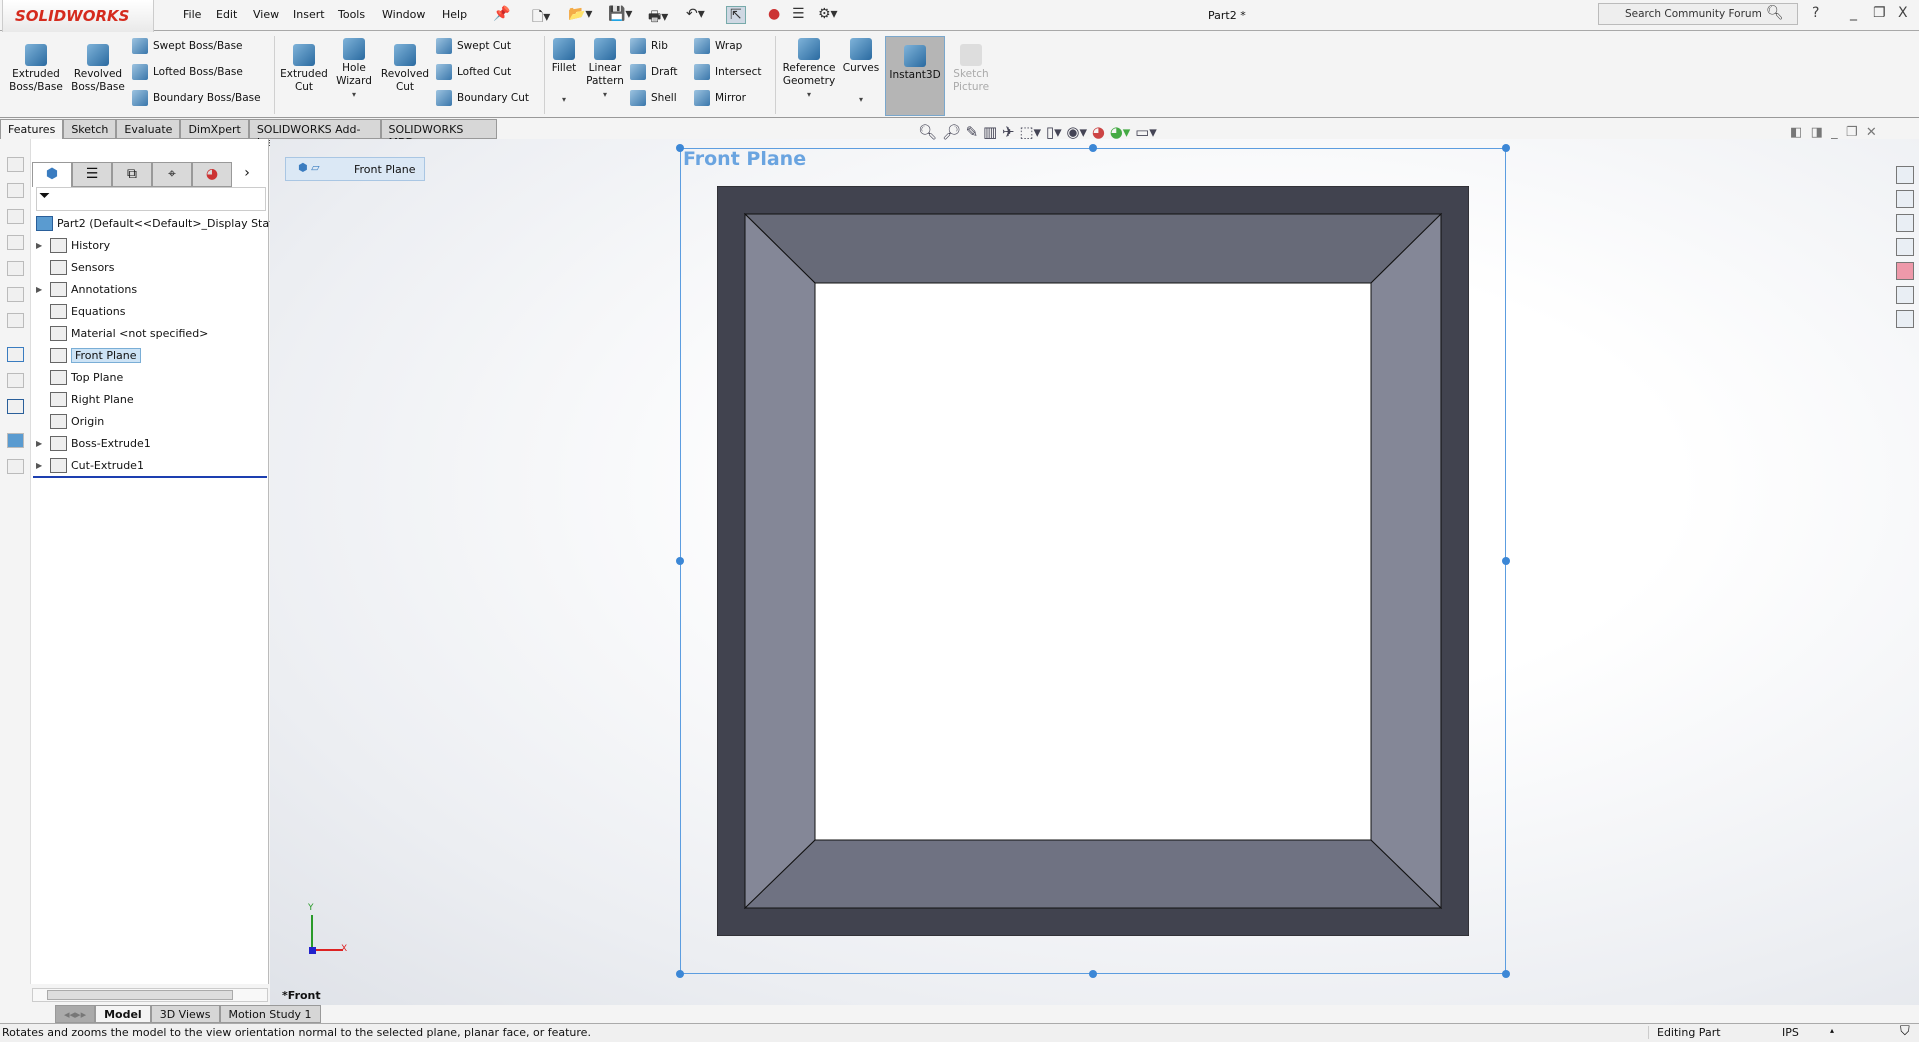 Image resolution: width=1919 pixels, height=1042 pixels. Describe the element at coordinates (501, 14) in the screenshot. I see `pin-icon: 📌` at that location.